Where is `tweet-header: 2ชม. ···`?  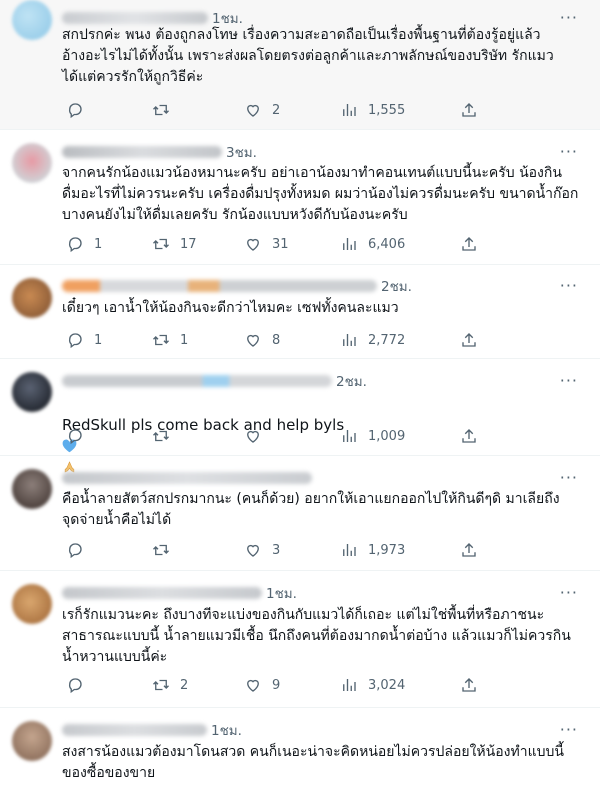
tweet-header: 2ชม. ··· is located at coordinates (325, 381).